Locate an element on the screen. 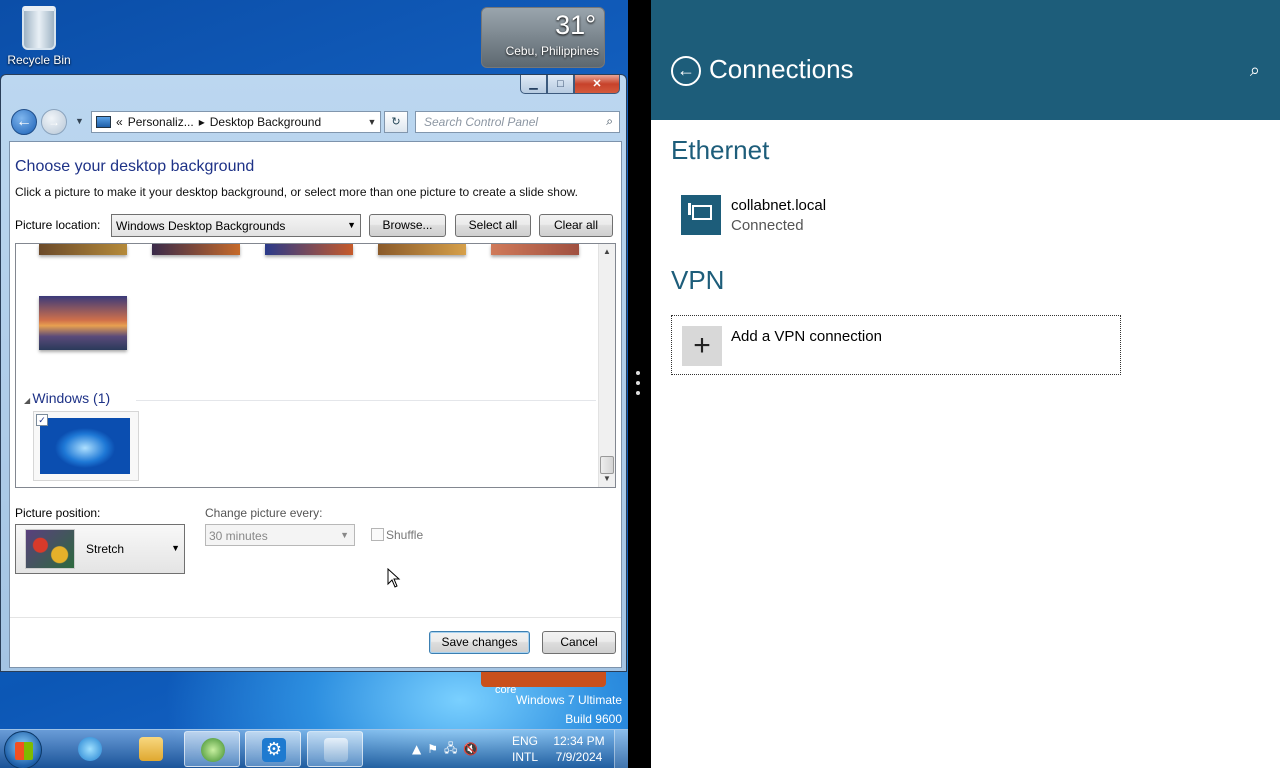 The width and height of the screenshot is (1280, 768). clear-all-button: Clear all is located at coordinates (576, 225).